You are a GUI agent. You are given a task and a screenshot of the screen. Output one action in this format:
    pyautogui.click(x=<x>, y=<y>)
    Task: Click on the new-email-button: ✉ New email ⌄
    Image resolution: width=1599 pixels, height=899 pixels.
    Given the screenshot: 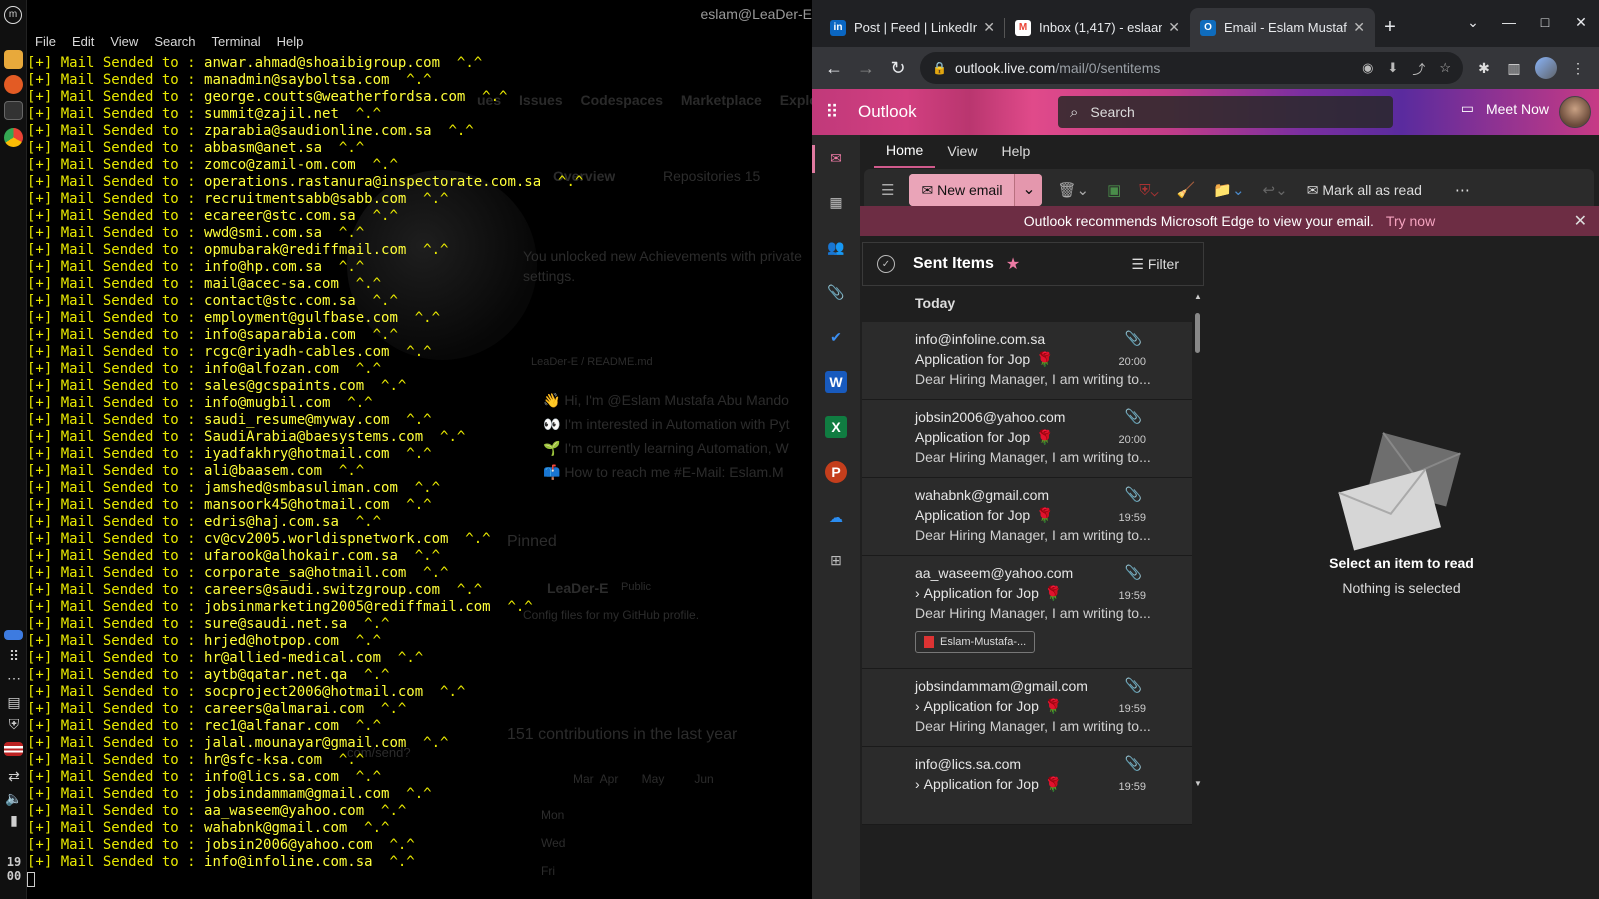 What is the action you would take?
    pyautogui.click(x=976, y=190)
    